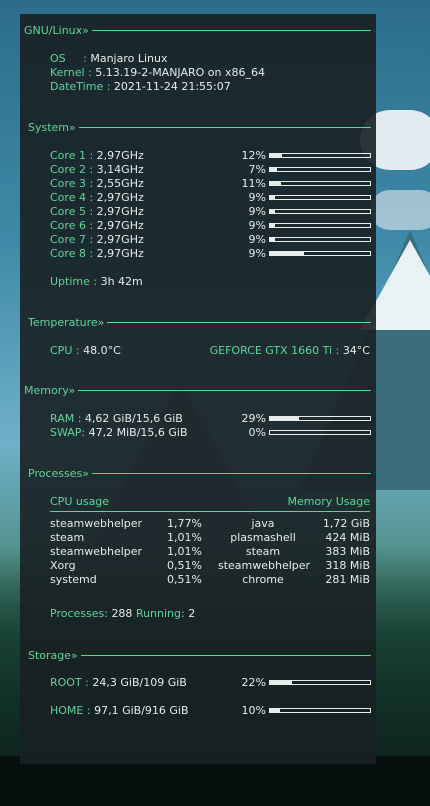  I want to click on uptime-value: 3h 42m, so click(121, 281).